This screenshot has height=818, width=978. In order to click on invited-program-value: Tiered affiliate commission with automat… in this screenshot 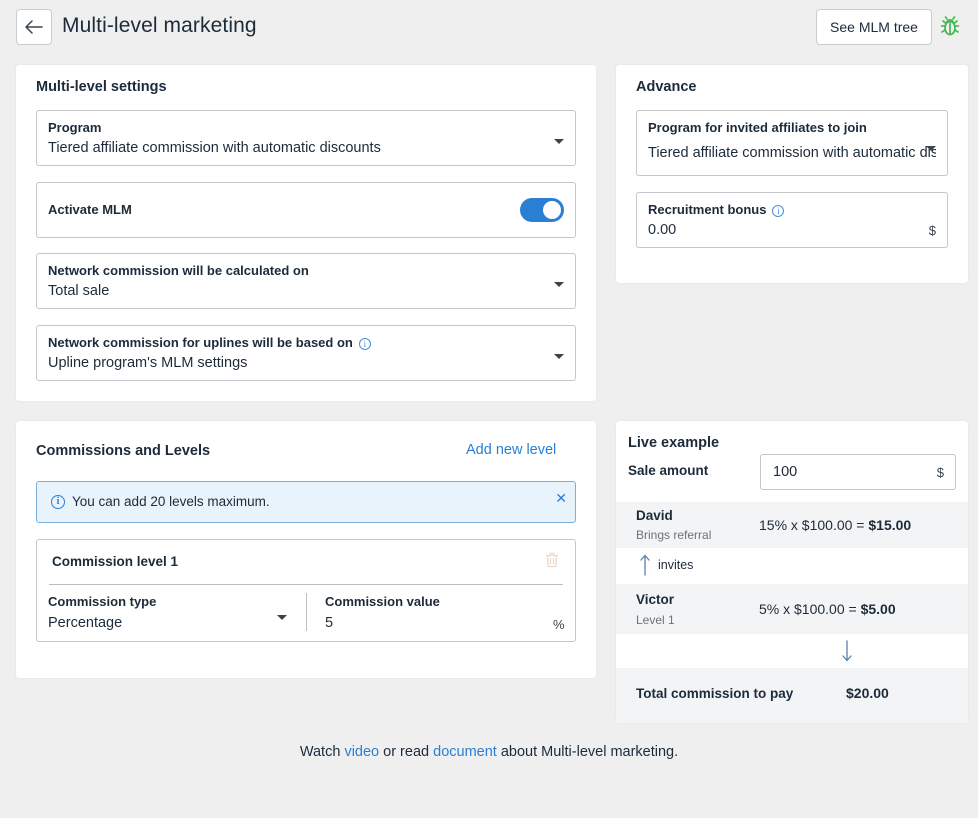, I will do `click(792, 153)`.